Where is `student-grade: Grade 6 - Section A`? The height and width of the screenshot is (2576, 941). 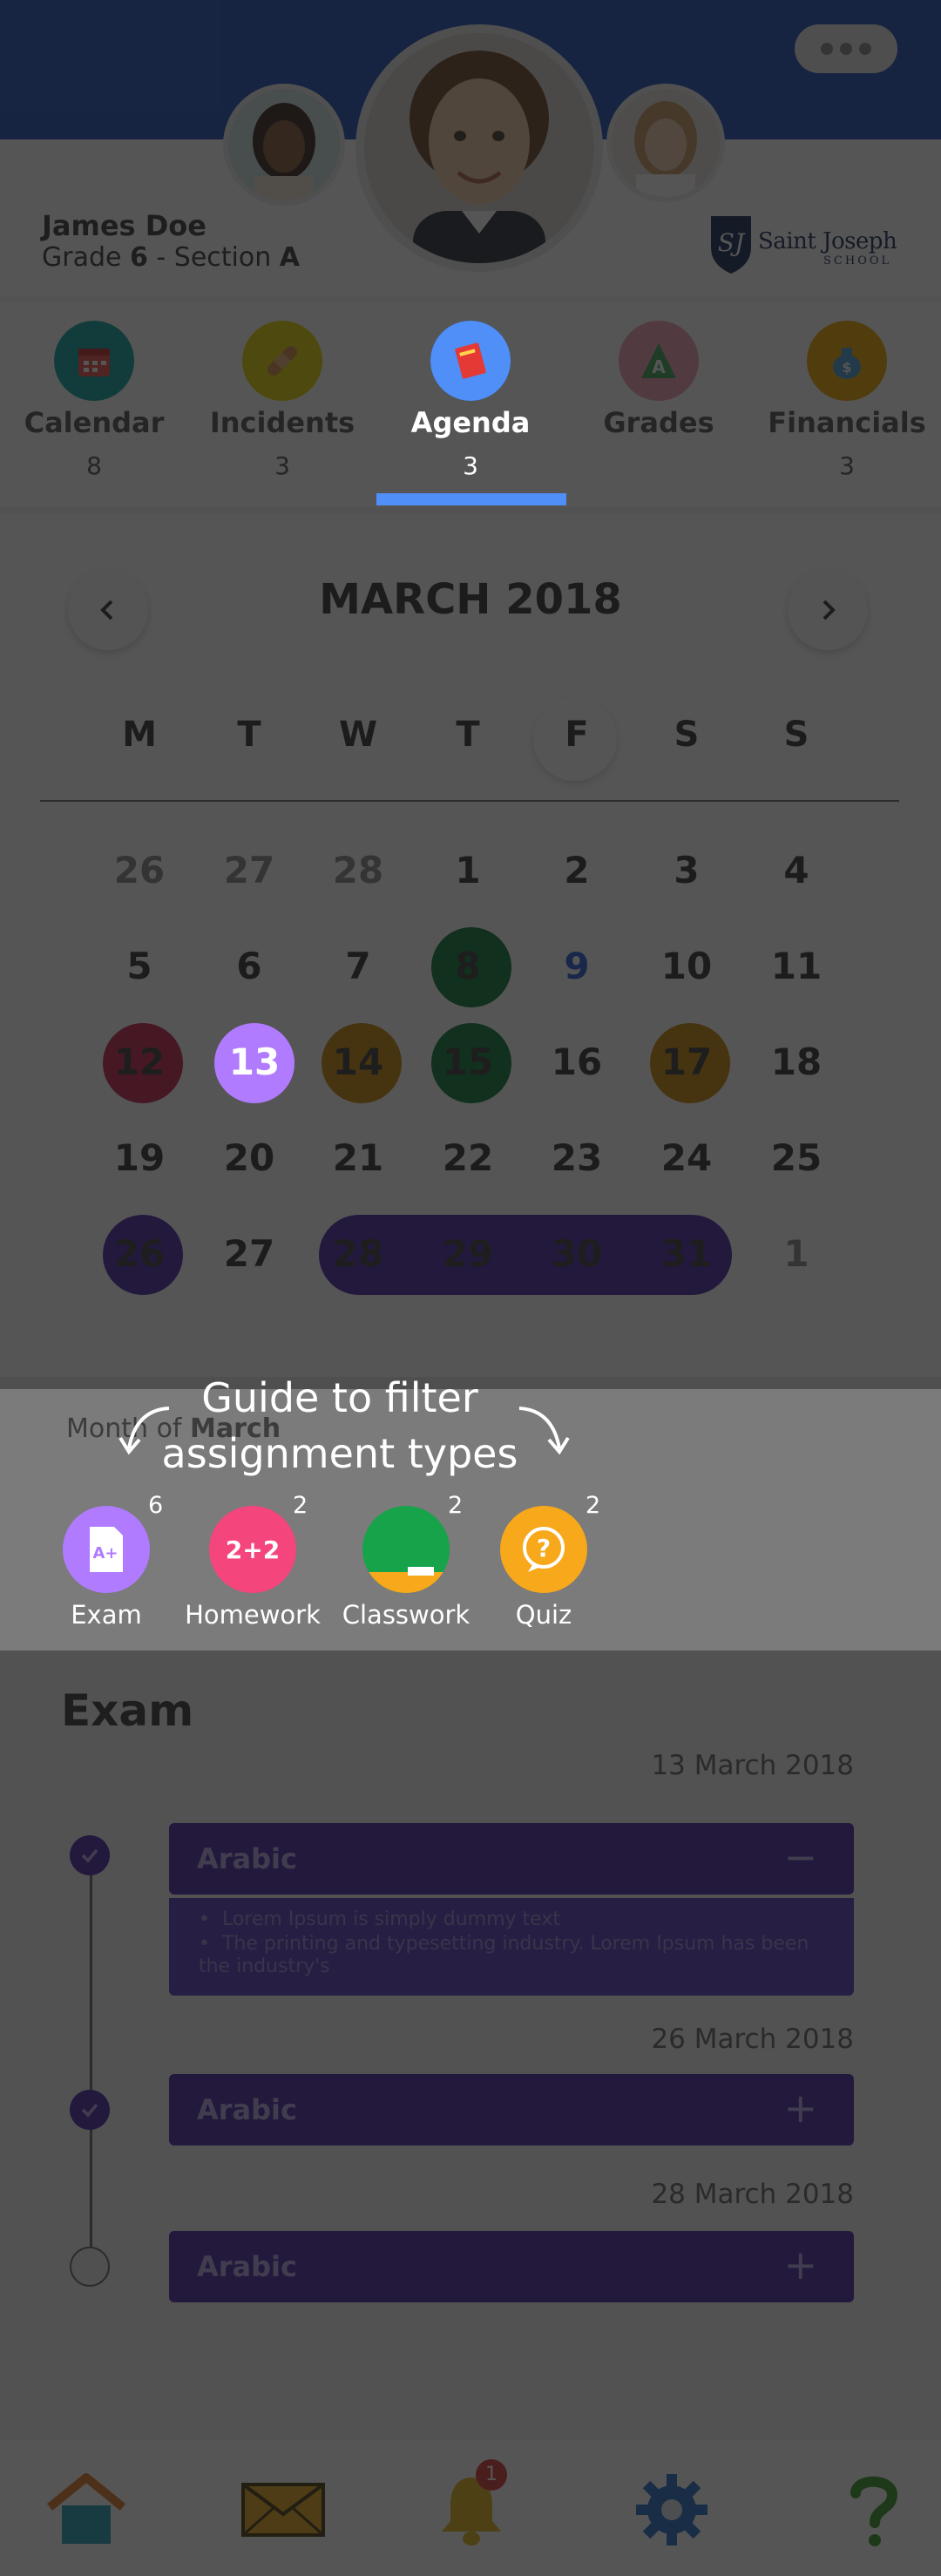
student-grade: Grade 6 - Section A is located at coordinates (172, 257).